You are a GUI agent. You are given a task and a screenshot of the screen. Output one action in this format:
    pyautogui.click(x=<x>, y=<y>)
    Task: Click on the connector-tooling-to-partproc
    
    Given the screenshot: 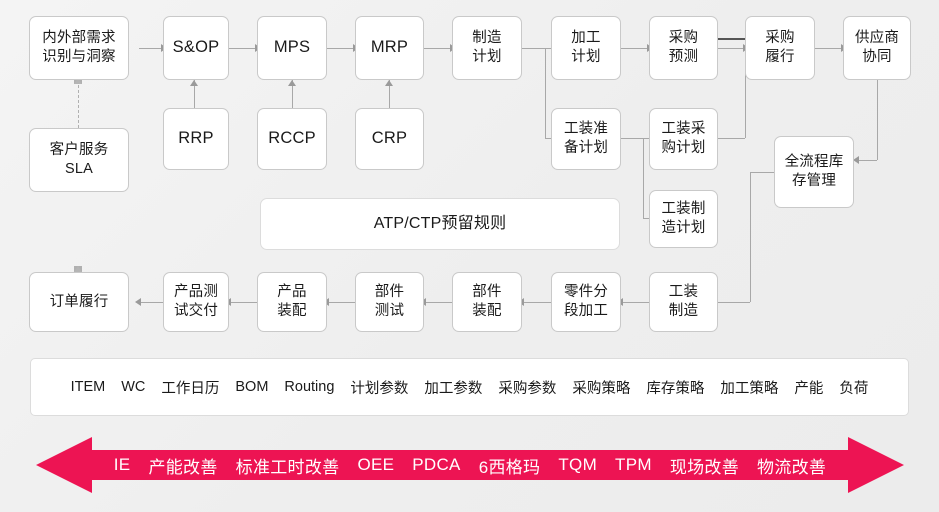 What is the action you would take?
    pyautogui.click(x=635, y=302)
    